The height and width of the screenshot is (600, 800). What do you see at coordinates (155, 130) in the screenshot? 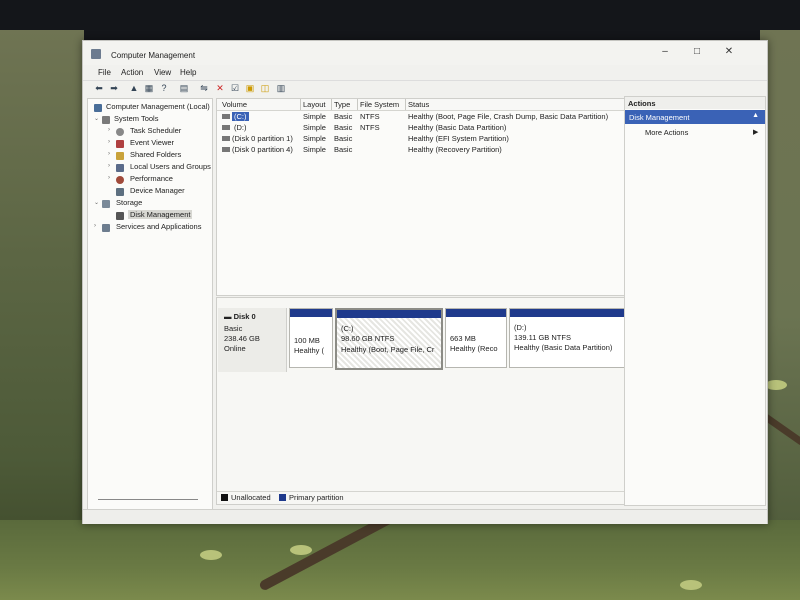
I see `tree-item-task-scheduler: Task Scheduler` at bounding box center [155, 130].